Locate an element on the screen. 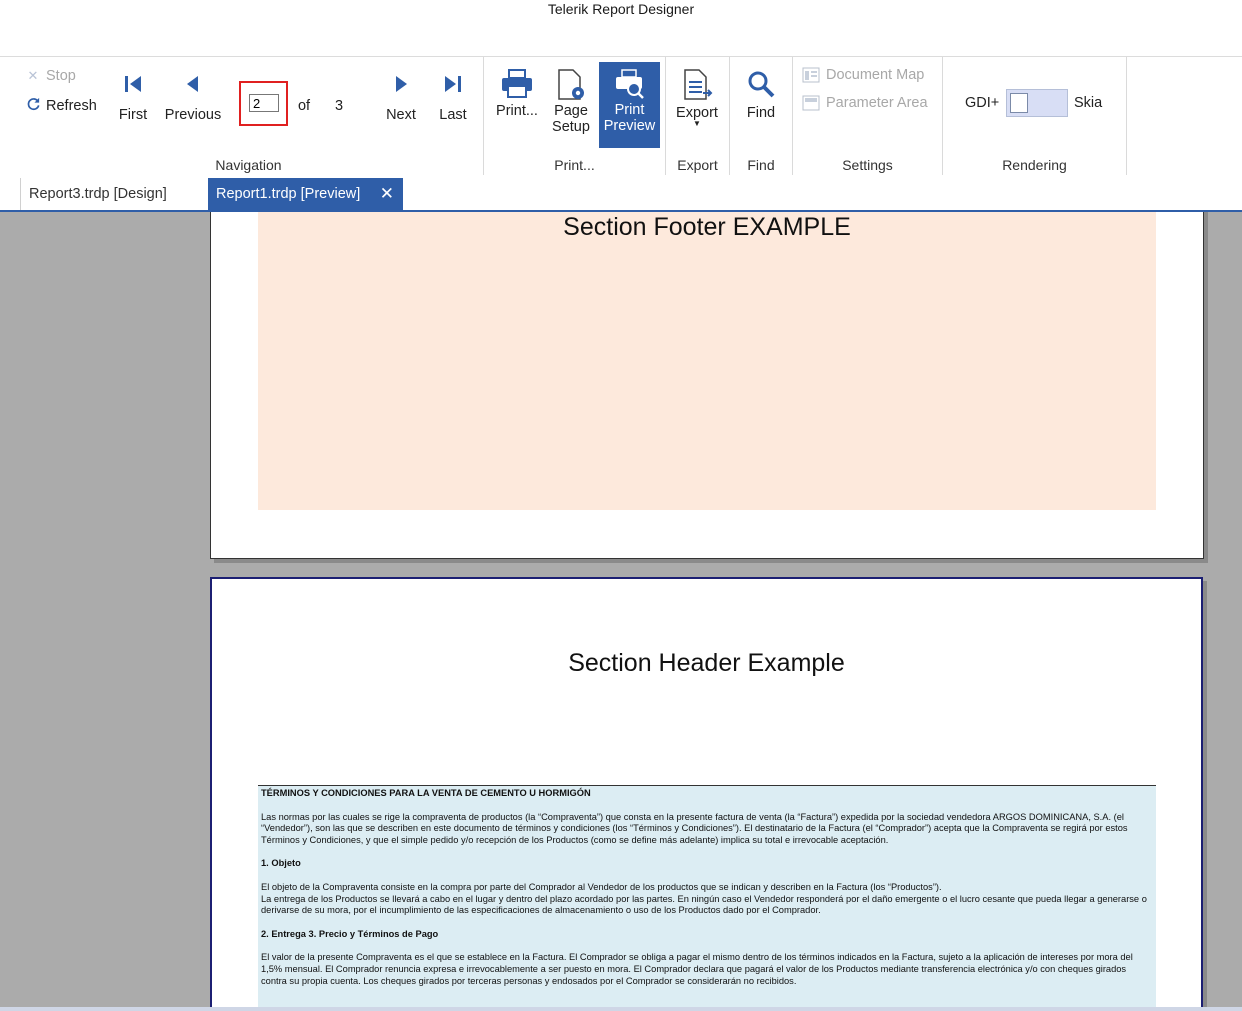 Image resolution: width=1242 pixels, height=1011 pixels. export-group: Export ▼ Export is located at coordinates (698, 116).